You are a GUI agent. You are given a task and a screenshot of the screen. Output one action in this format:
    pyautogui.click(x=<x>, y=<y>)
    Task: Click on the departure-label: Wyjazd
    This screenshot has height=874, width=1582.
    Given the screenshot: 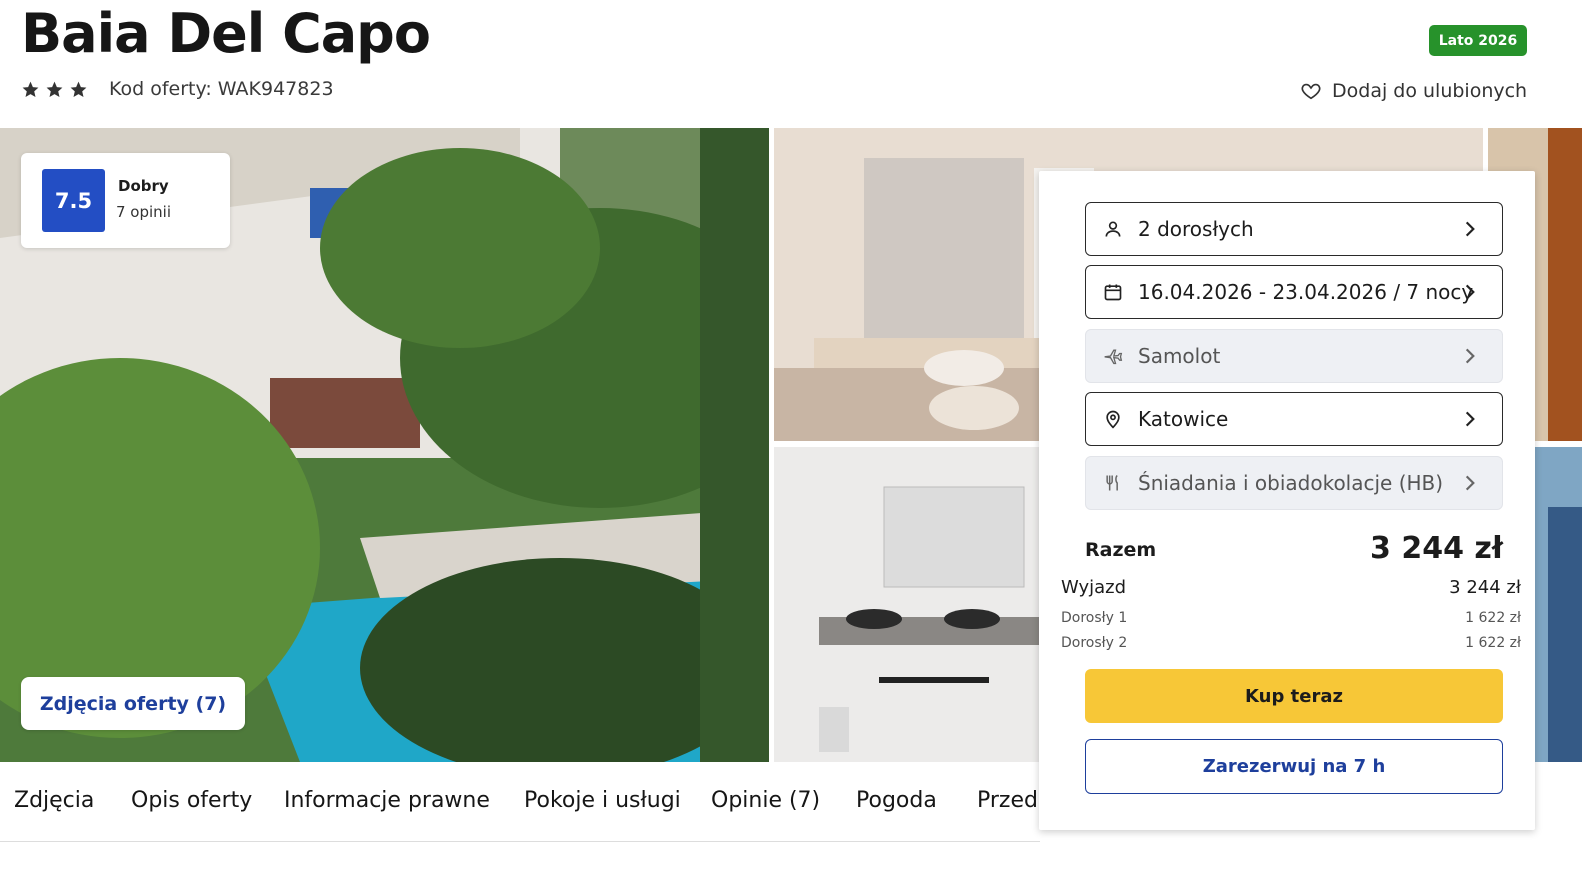 What is the action you would take?
    pyautogui.click(x=1094, y=587)
    